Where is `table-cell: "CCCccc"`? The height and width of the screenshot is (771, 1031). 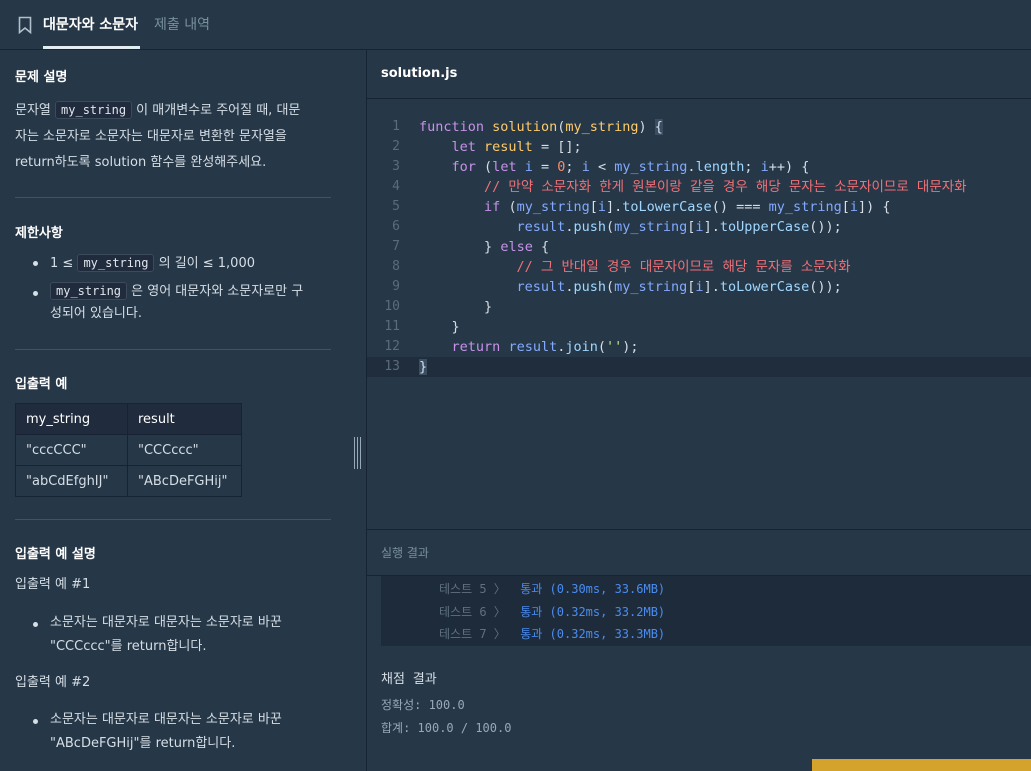
table-cell: "CCCccc" is located at coordinates (184, 450).